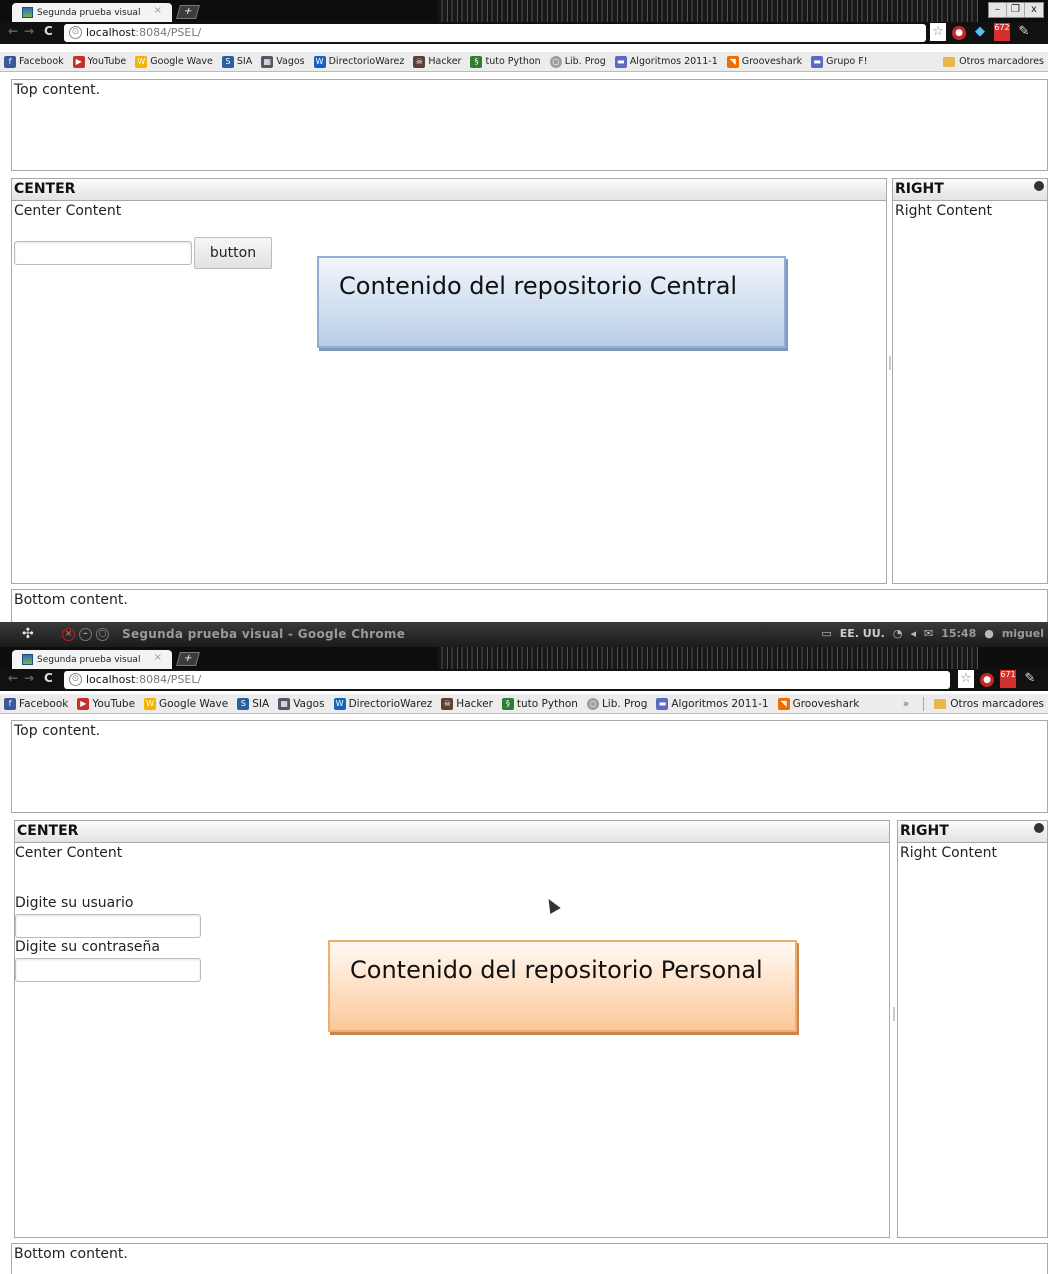 The height and width of the screenshot is (1274, 1048). What do you see at coordinates (906, 704) in the screenshot?
I see `bookmarks-overflow-chevron: »` at bounding box center [906, 704].